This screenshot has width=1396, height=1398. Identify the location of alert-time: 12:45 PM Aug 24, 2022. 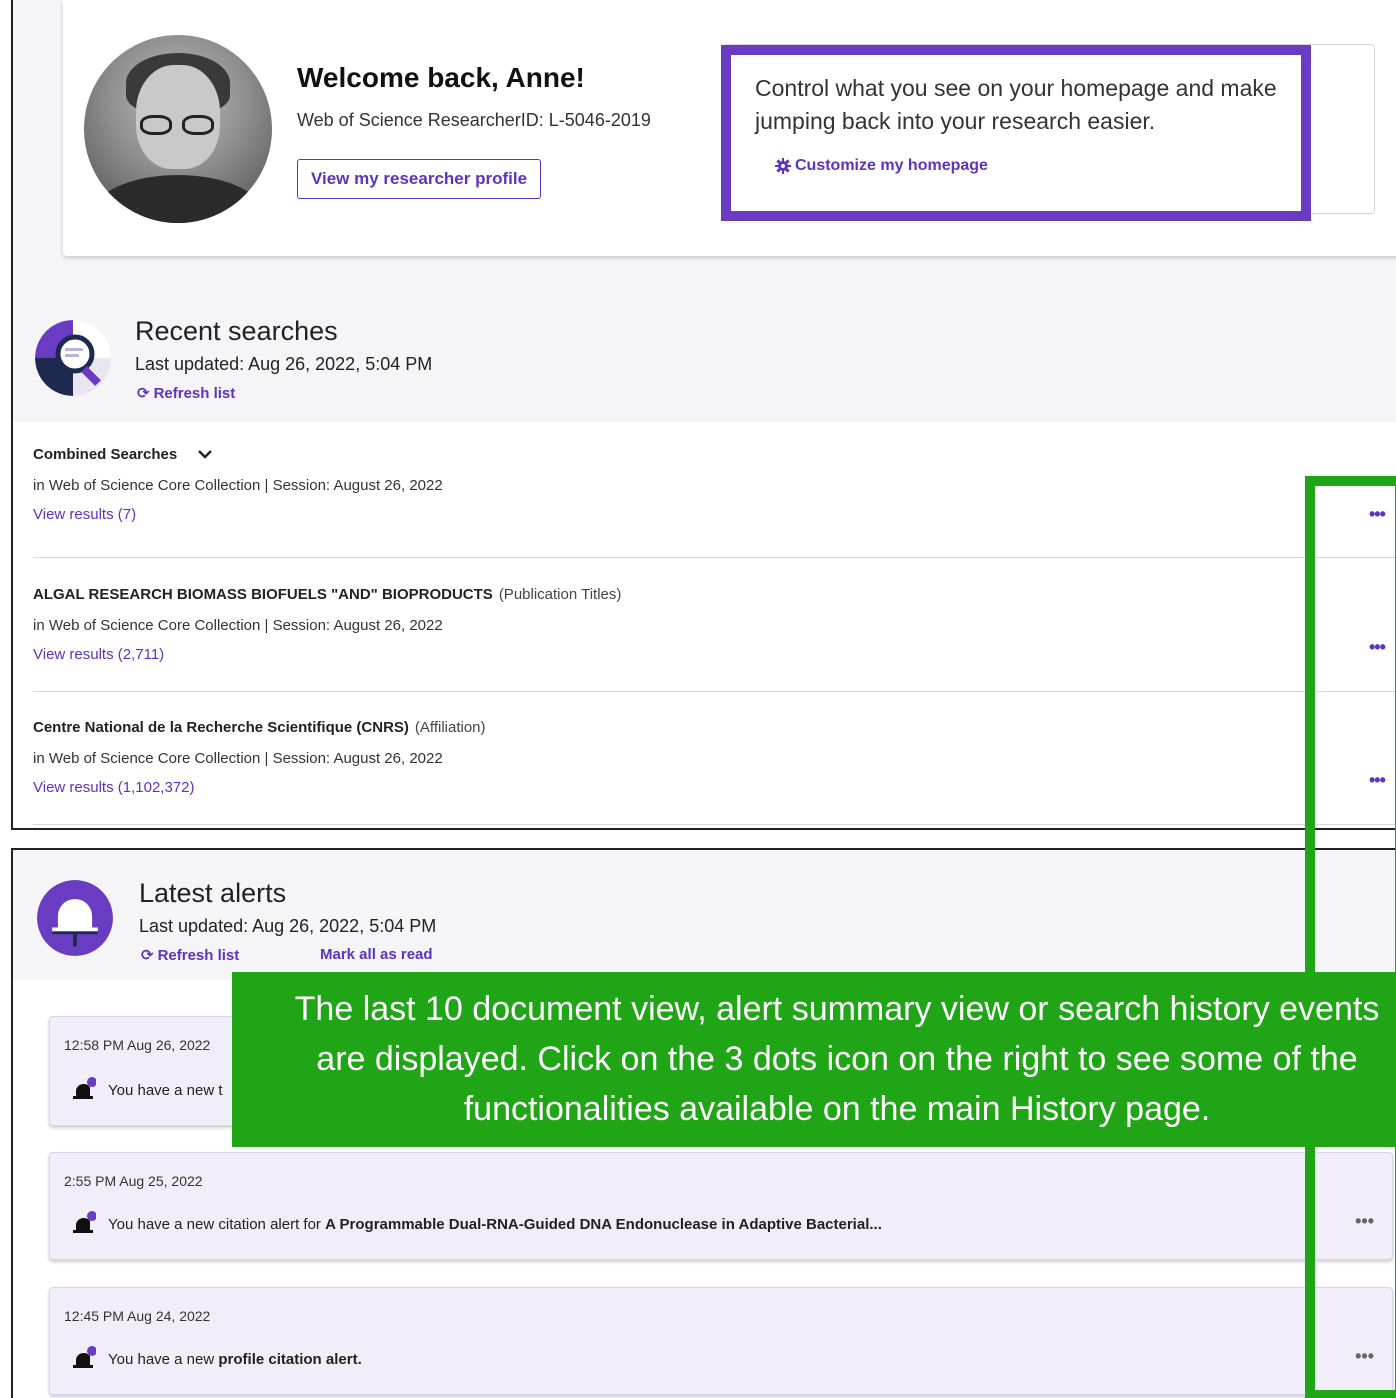
(137, 1316).